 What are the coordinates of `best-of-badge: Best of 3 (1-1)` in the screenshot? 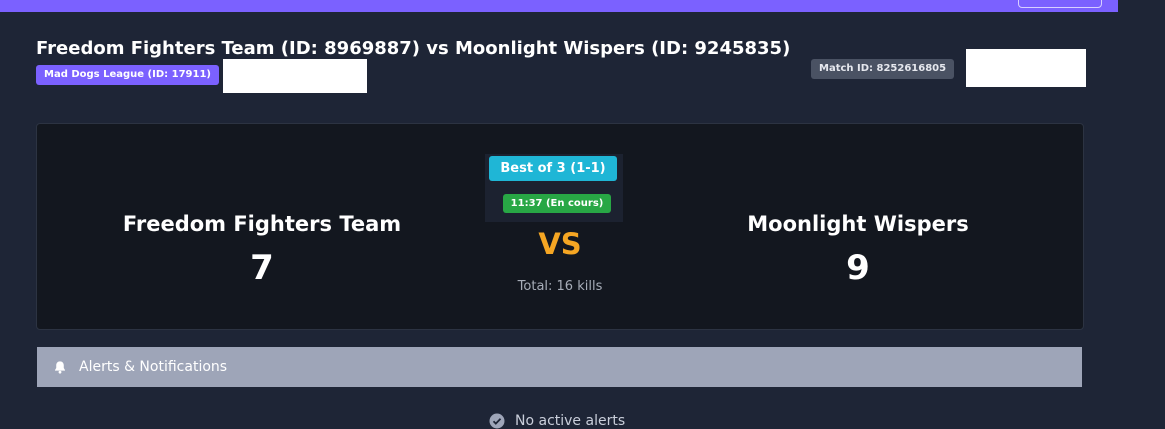 It's located at (553, 168).